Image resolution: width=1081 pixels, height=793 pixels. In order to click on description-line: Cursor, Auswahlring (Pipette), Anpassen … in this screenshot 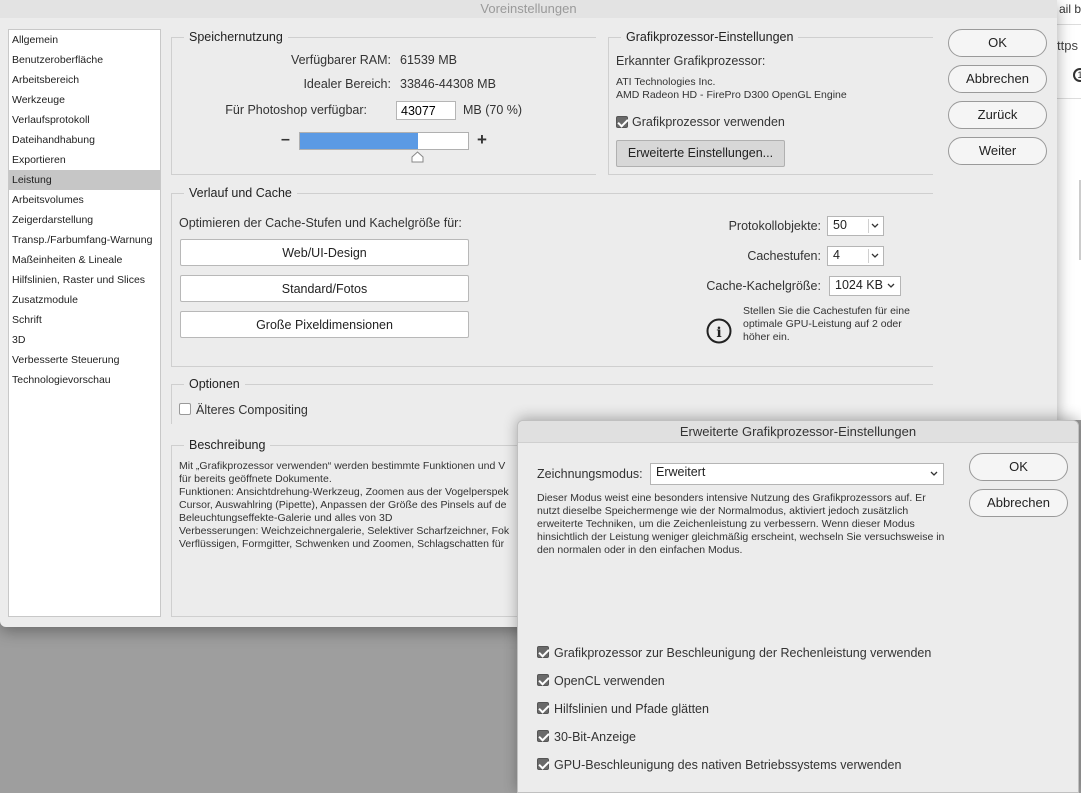, I will do `click(343, 505)`.